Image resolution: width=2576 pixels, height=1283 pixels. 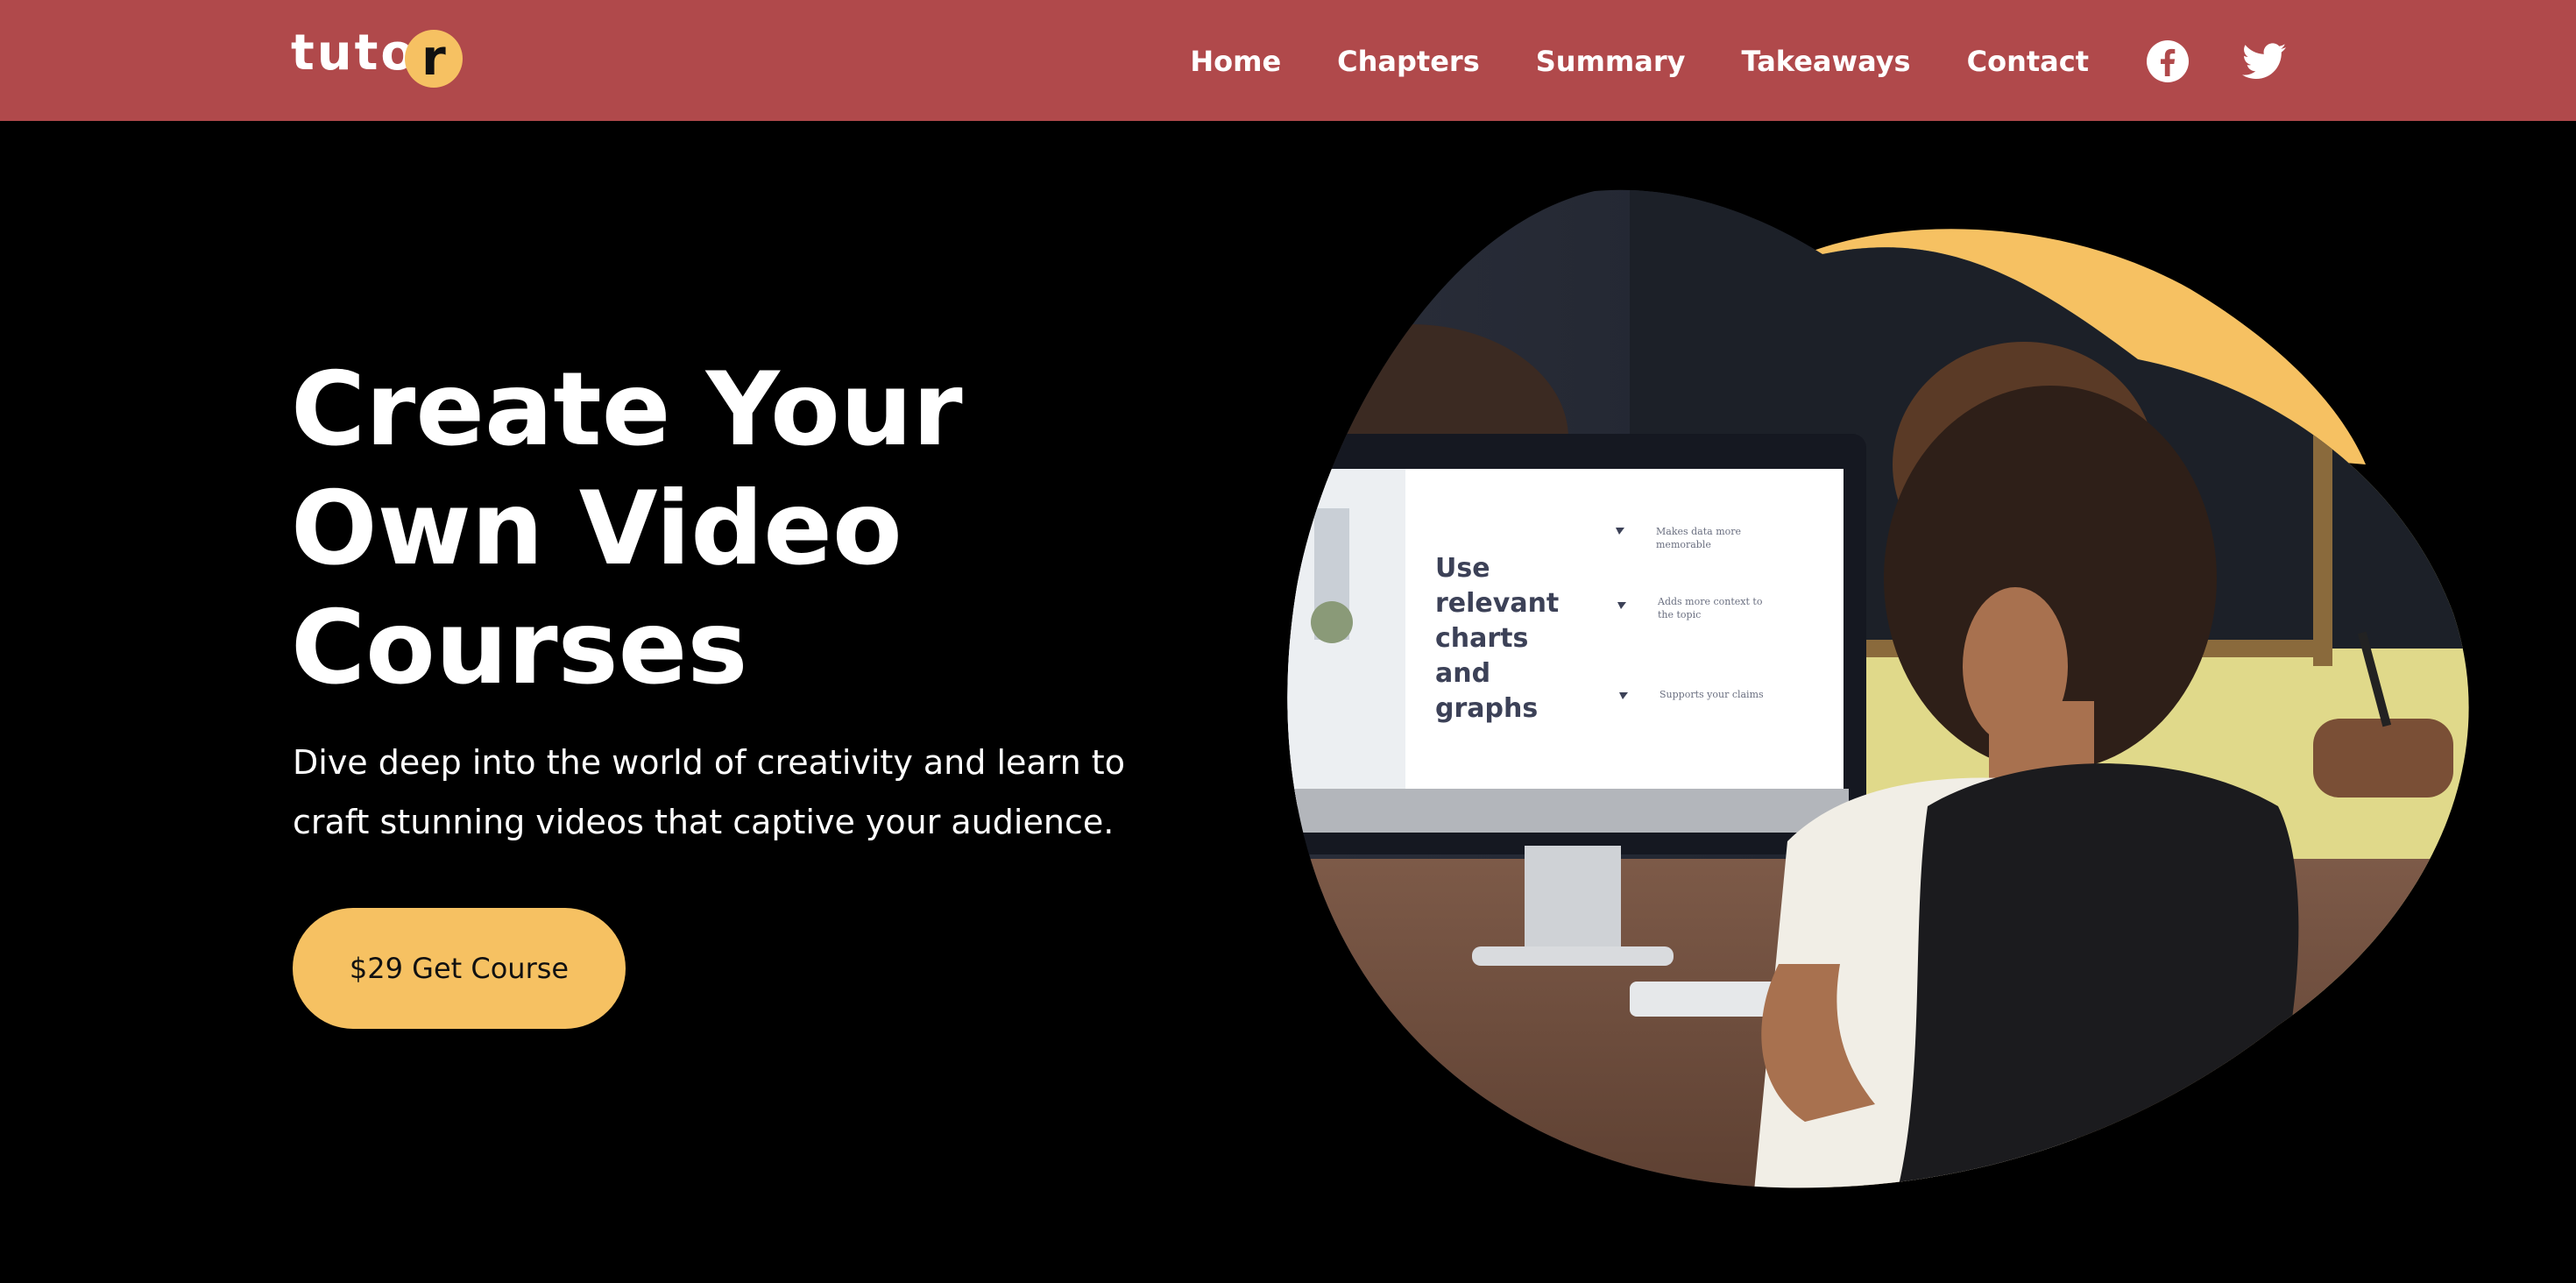 I want to click on slide-heading-line: relevant, so click(x=1497, y=603).